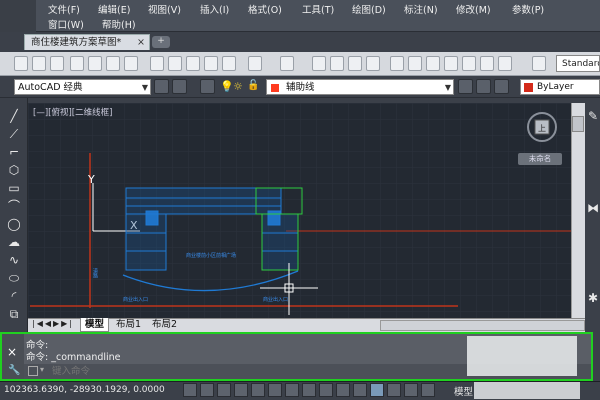 The image size is (600, 400). Describe the element at coordinates (482, 325) in the screenshot. I see `horizontal-scrollbar` at that location.